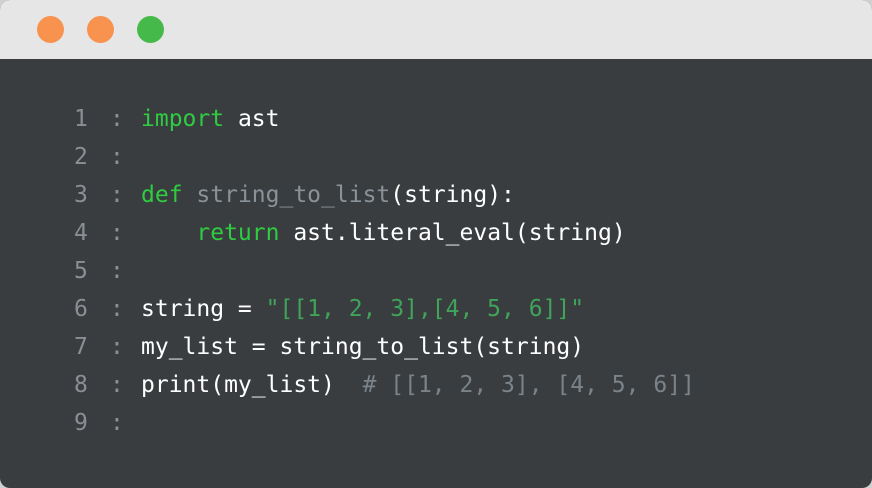 This screenshot has width=872, height=488. I want to click on line-number: 1, so click(81, 119).